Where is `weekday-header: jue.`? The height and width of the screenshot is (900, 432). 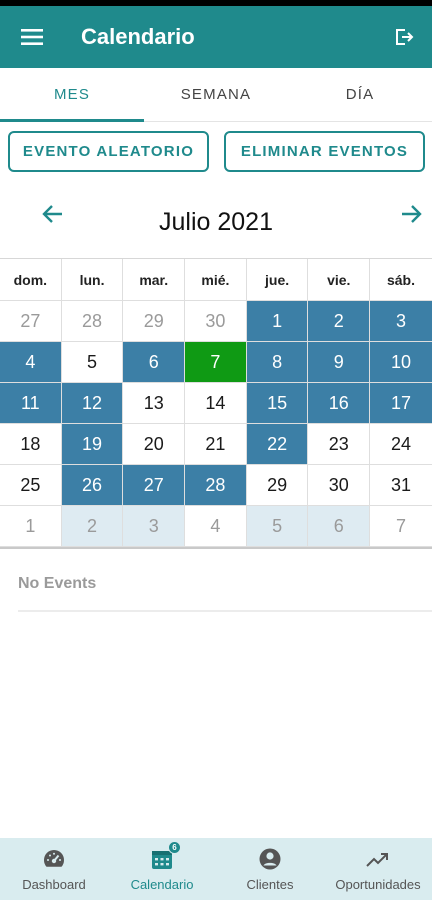
weekday-header: jue. is located at coordinates (277, 280).